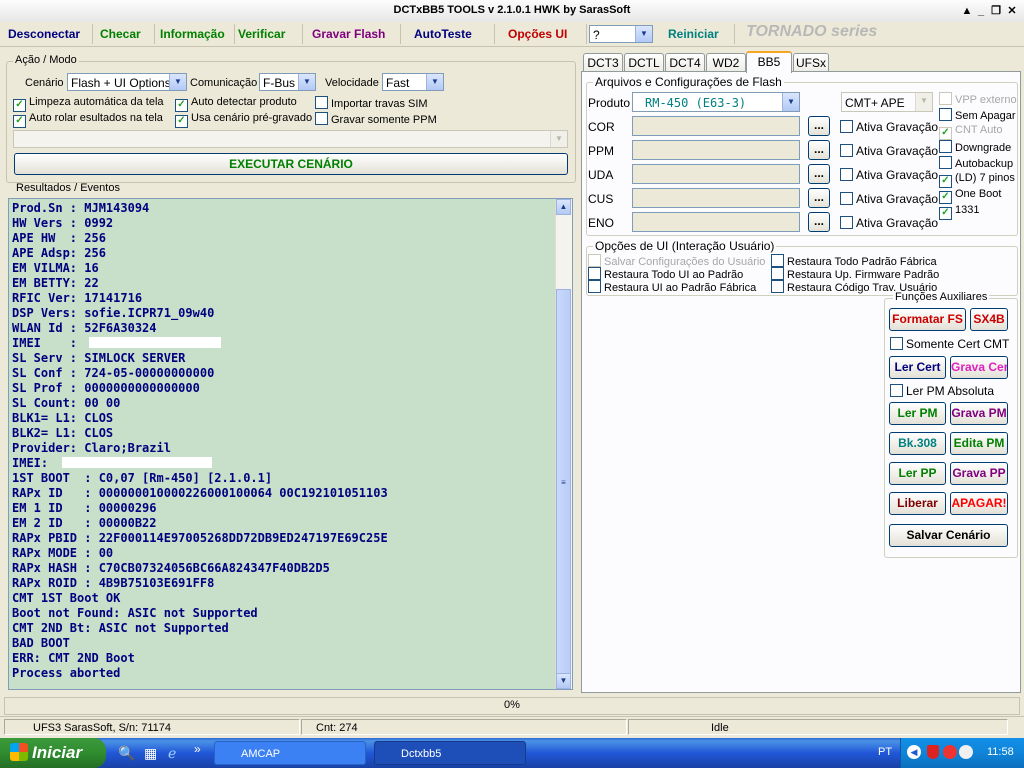 This screenshot has height=768, width=1024. Describe the element at coordinates (716, 150) in the screenshot. I see `ppm-file-input` at that location.